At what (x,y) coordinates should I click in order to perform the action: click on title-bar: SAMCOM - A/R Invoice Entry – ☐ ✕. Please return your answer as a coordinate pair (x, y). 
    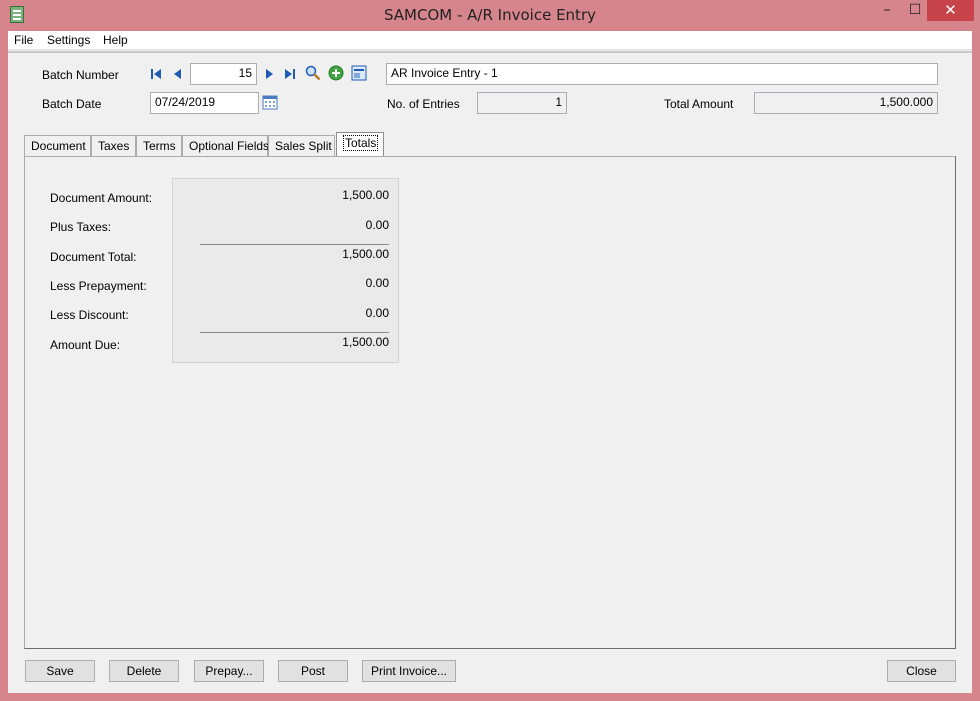
    Looking at the image, I should click on (490, 15).